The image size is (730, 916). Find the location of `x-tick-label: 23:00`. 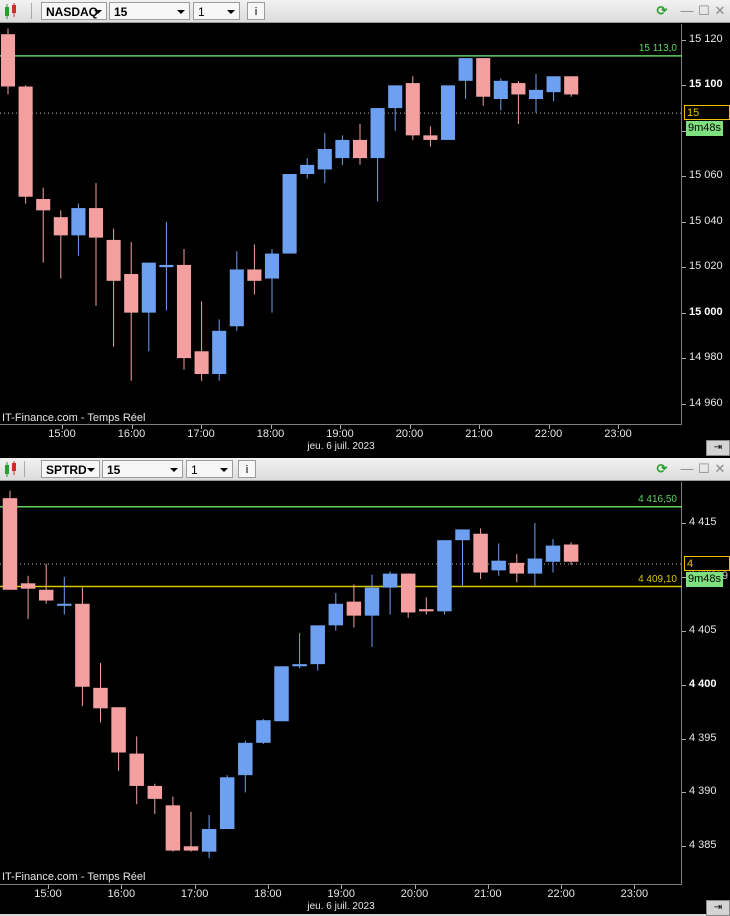

x-tick-label: 23:00 is located at coordinates (618, 434).